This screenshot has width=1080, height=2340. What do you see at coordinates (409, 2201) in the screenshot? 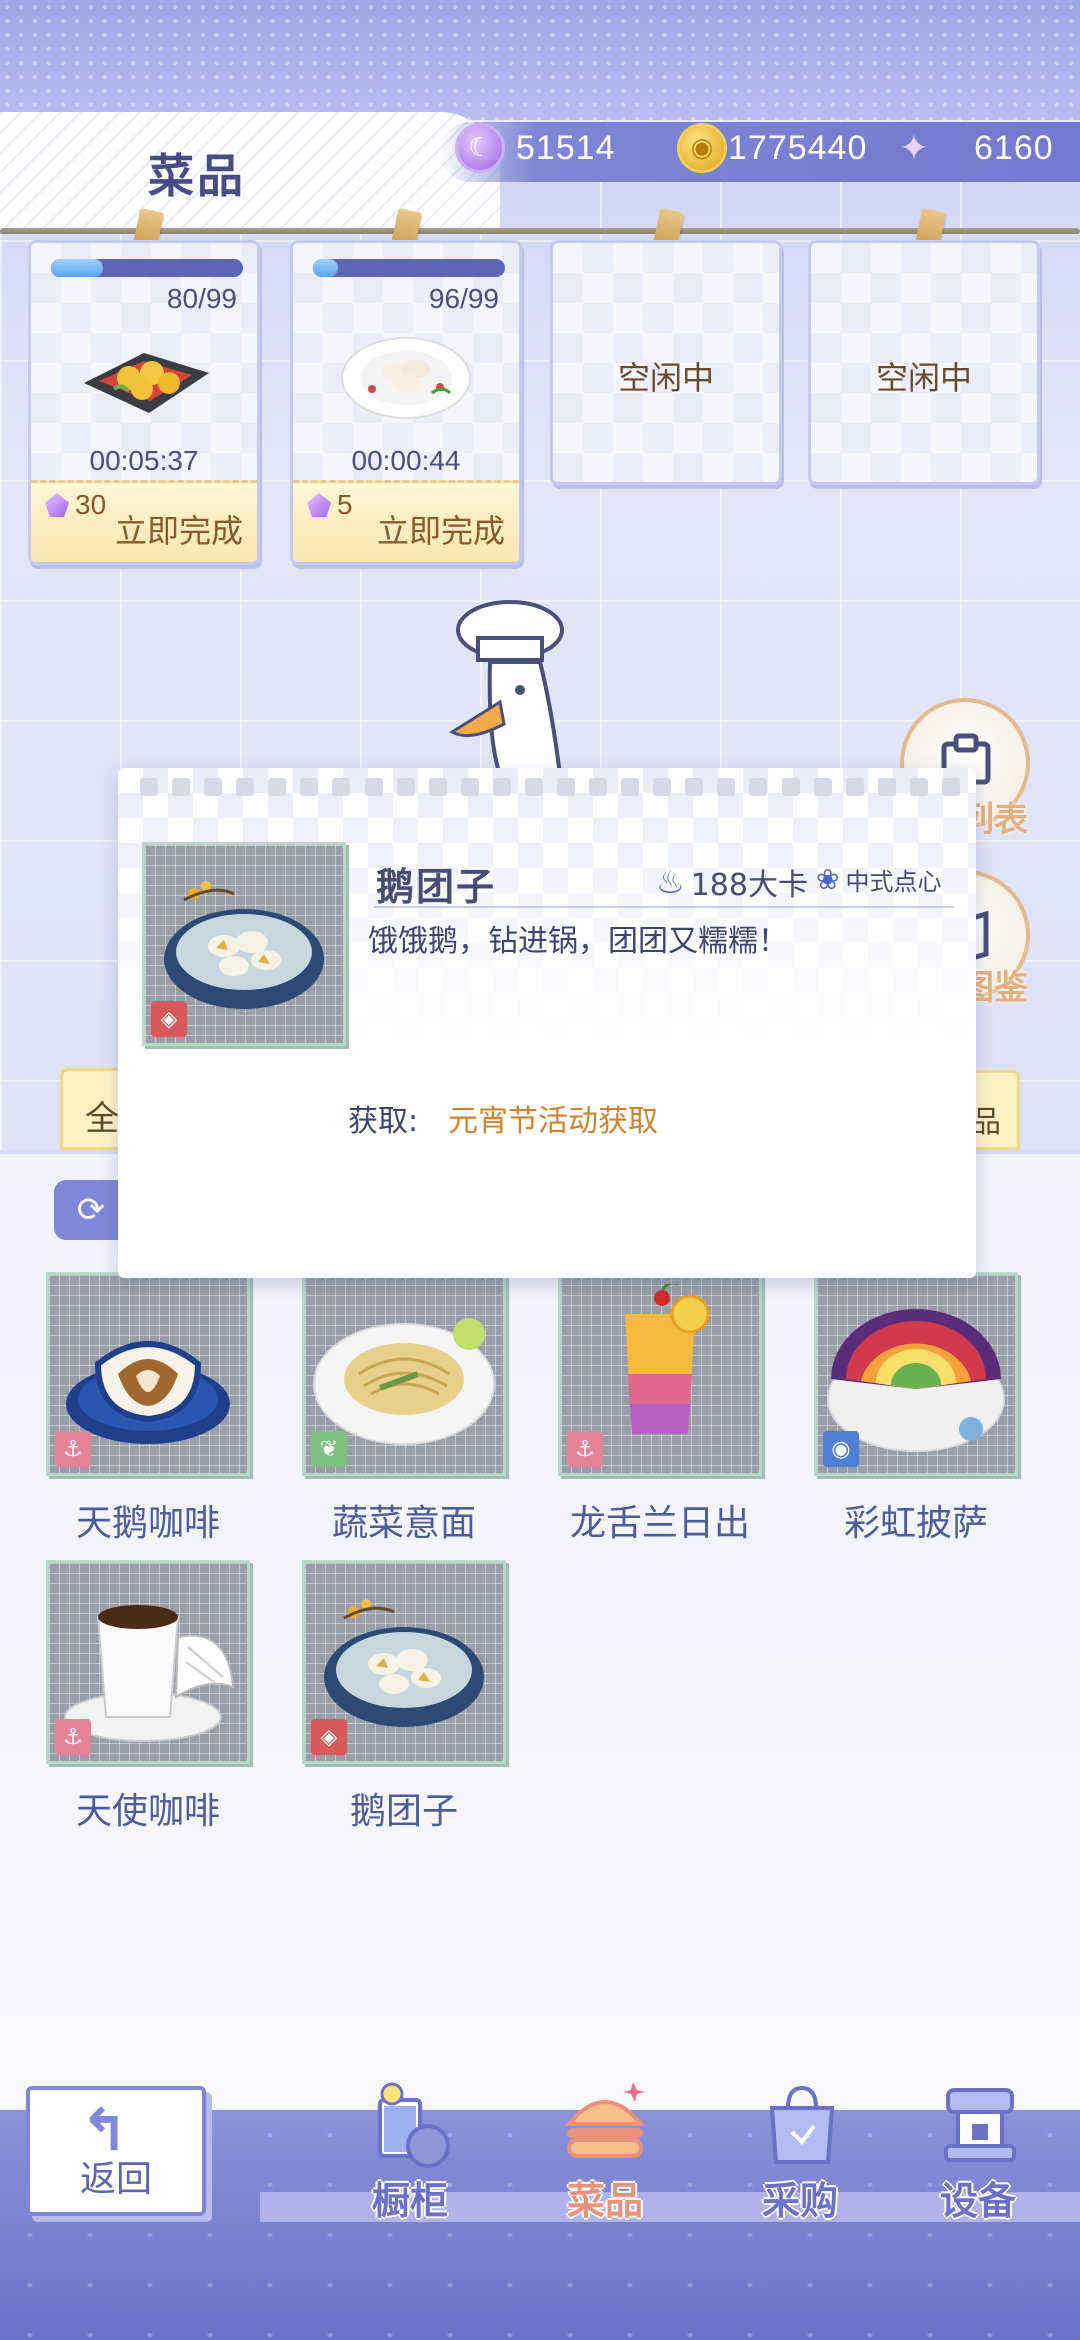
I see `nav-cabinet-label: 橱柜` at bounding box center [409, 2201].